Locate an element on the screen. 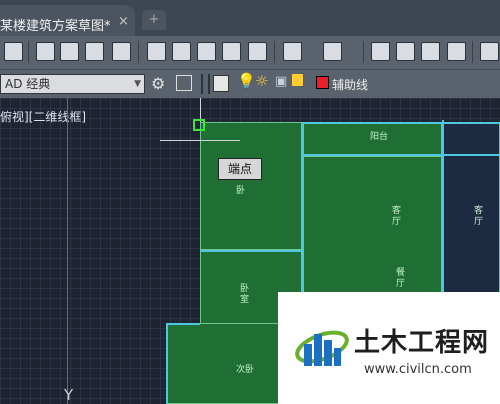 This screenshot has width=500, height=404. copy-icon is located at coordinates (181, 51).